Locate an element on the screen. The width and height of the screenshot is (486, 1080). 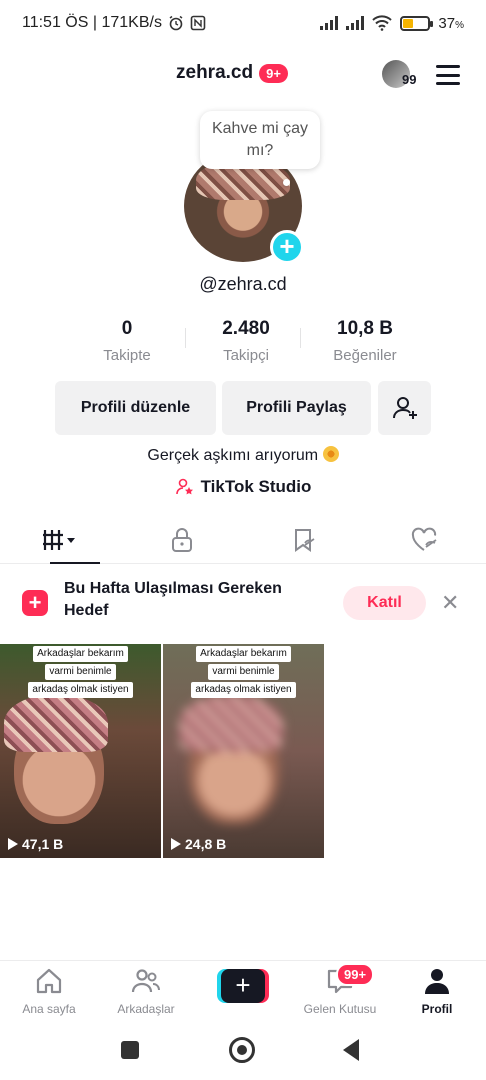
stat-label: Takipte is located at coordinates (127, 355).